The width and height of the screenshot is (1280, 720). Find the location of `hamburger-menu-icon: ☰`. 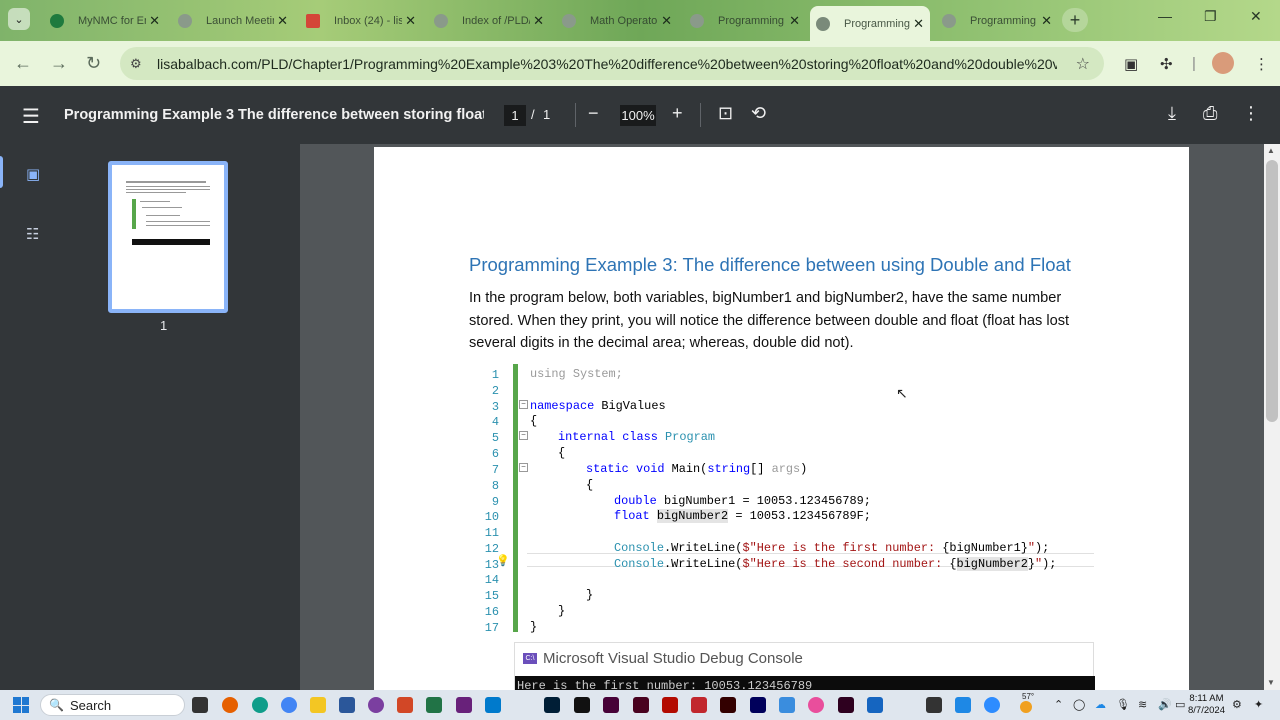

hamburger-menu-icon: ☰ is located at coordinates (31, 116).